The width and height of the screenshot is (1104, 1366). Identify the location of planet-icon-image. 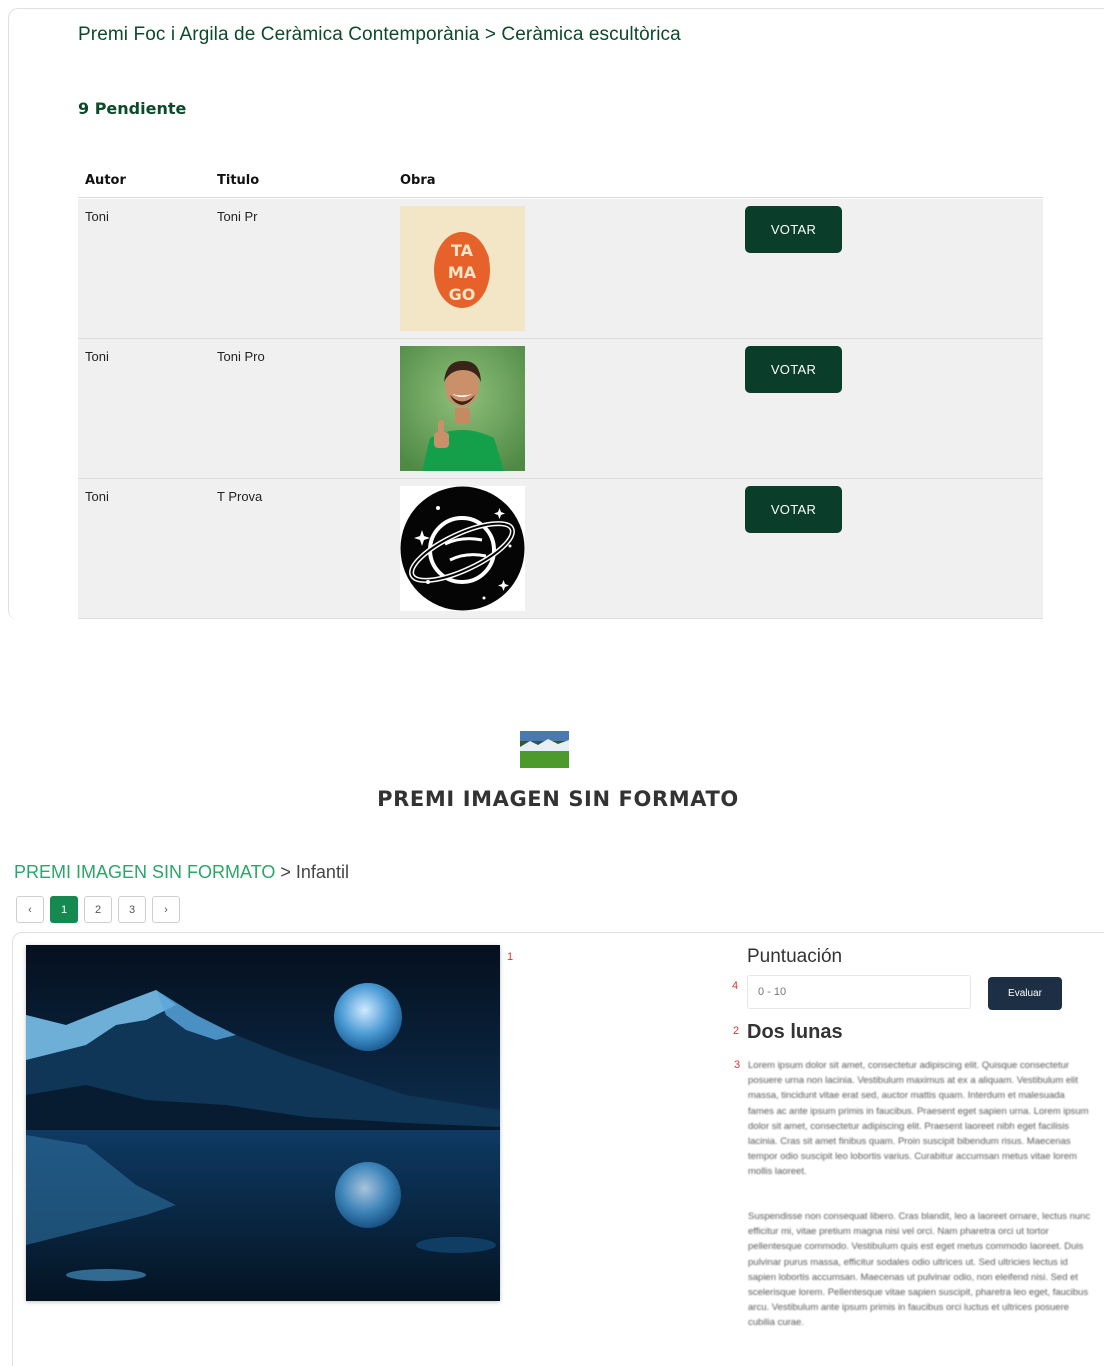
(462, 548).